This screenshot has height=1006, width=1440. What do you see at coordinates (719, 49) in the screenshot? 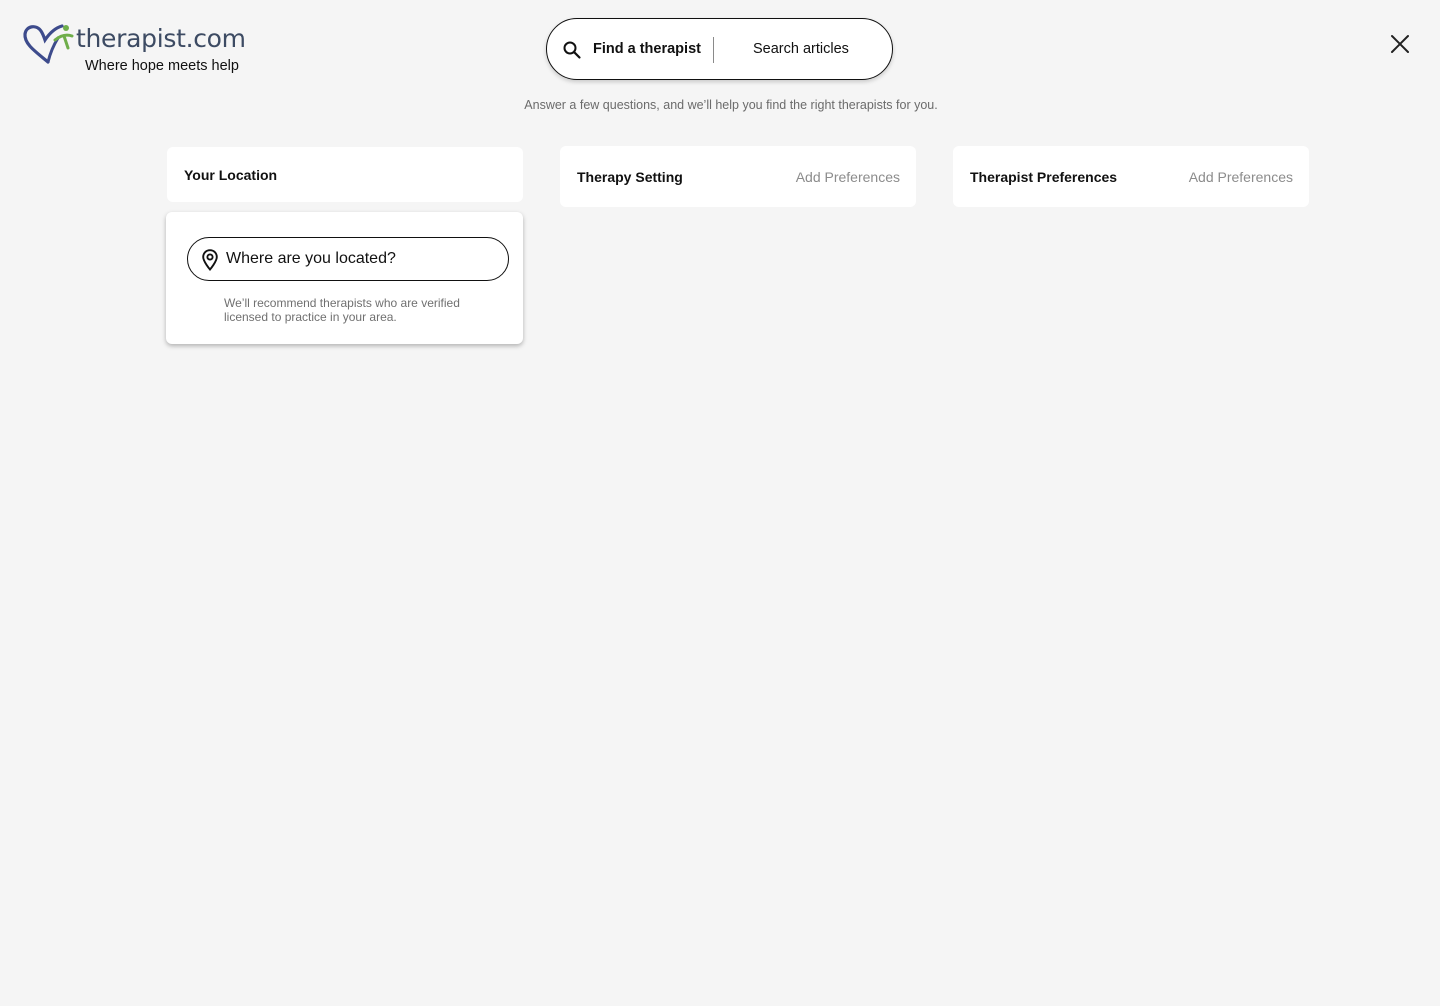
I see `search-bar: Find a therapist Search articles` at bounding box center [719, 49].